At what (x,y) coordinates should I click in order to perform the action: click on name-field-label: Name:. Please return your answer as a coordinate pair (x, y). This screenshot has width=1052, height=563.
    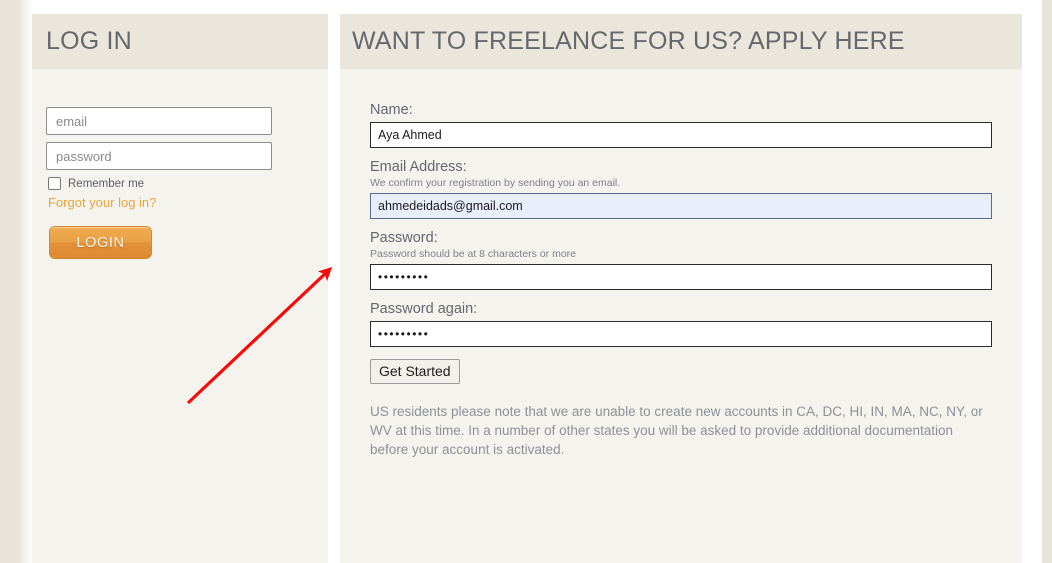
    Looking at the image, I should click on (391, 110).